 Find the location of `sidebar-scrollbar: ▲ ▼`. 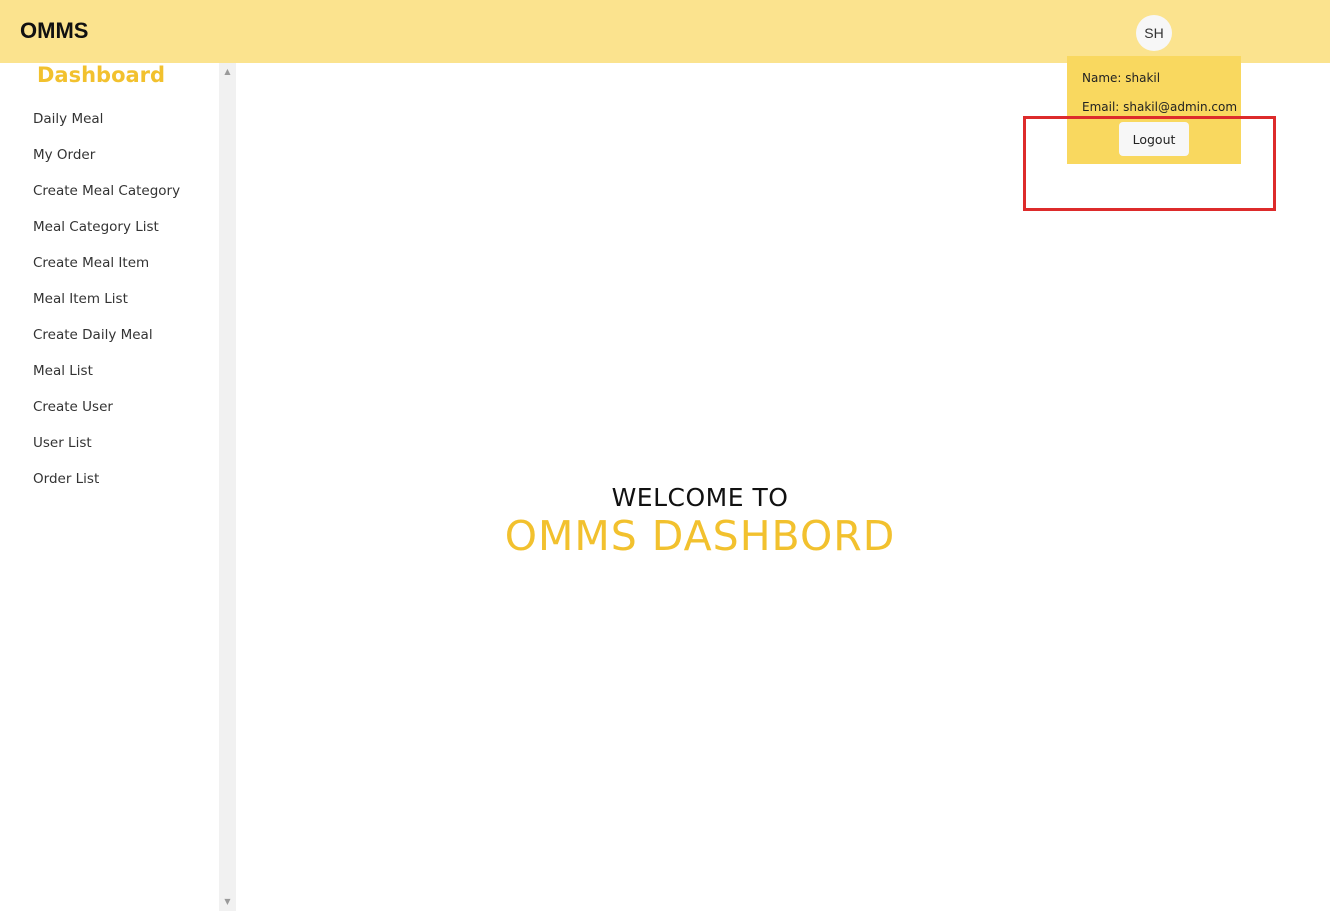

sidebar-scrollbar: ▲ ▼ is located at coordinates (227, 487).